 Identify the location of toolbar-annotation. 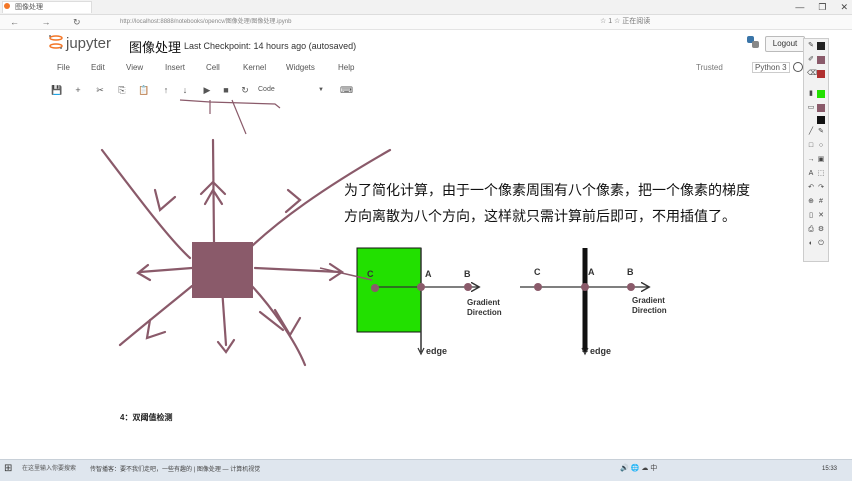
(230, 117).